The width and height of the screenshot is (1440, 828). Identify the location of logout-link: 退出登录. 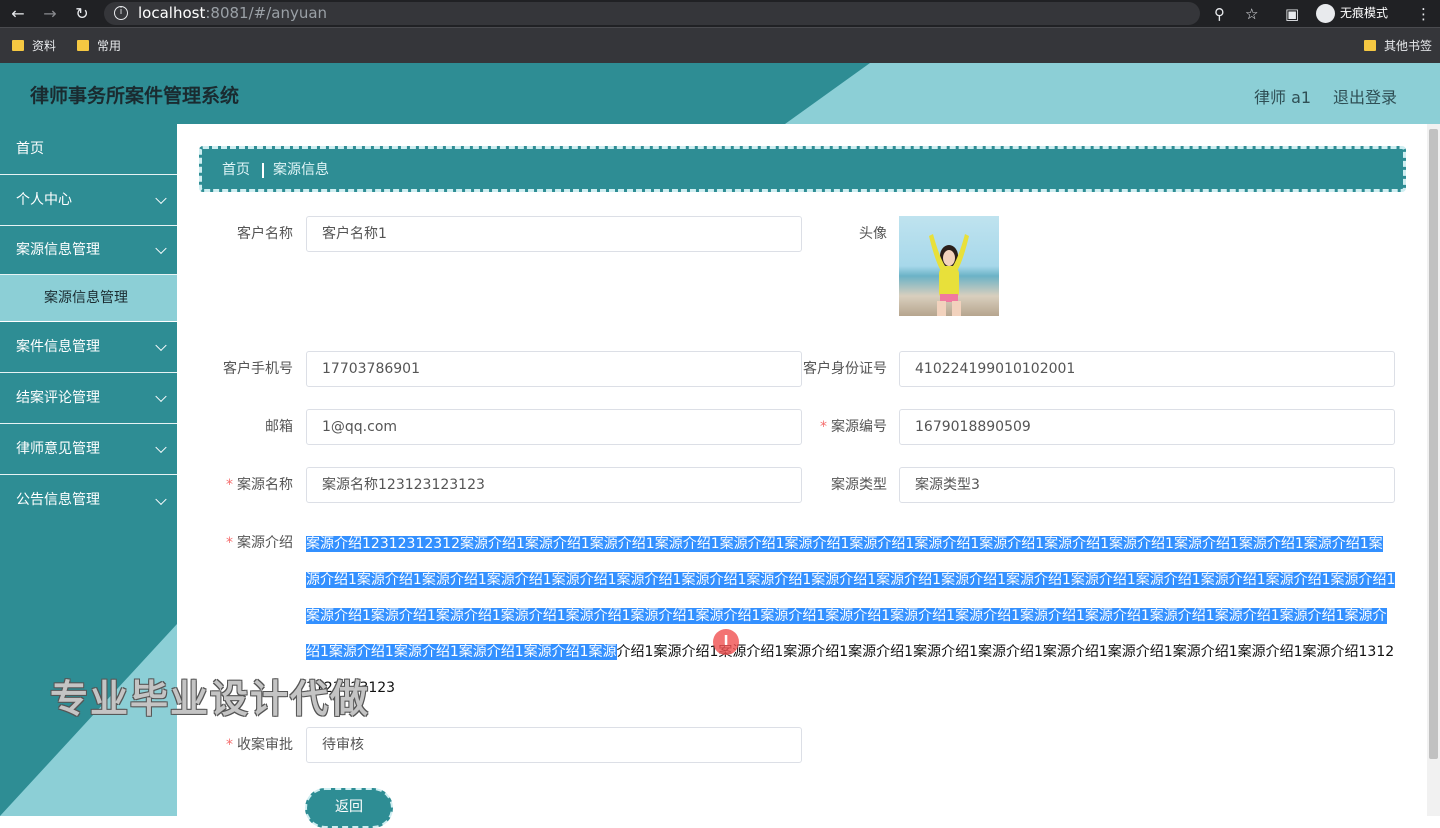
(1365, 96).